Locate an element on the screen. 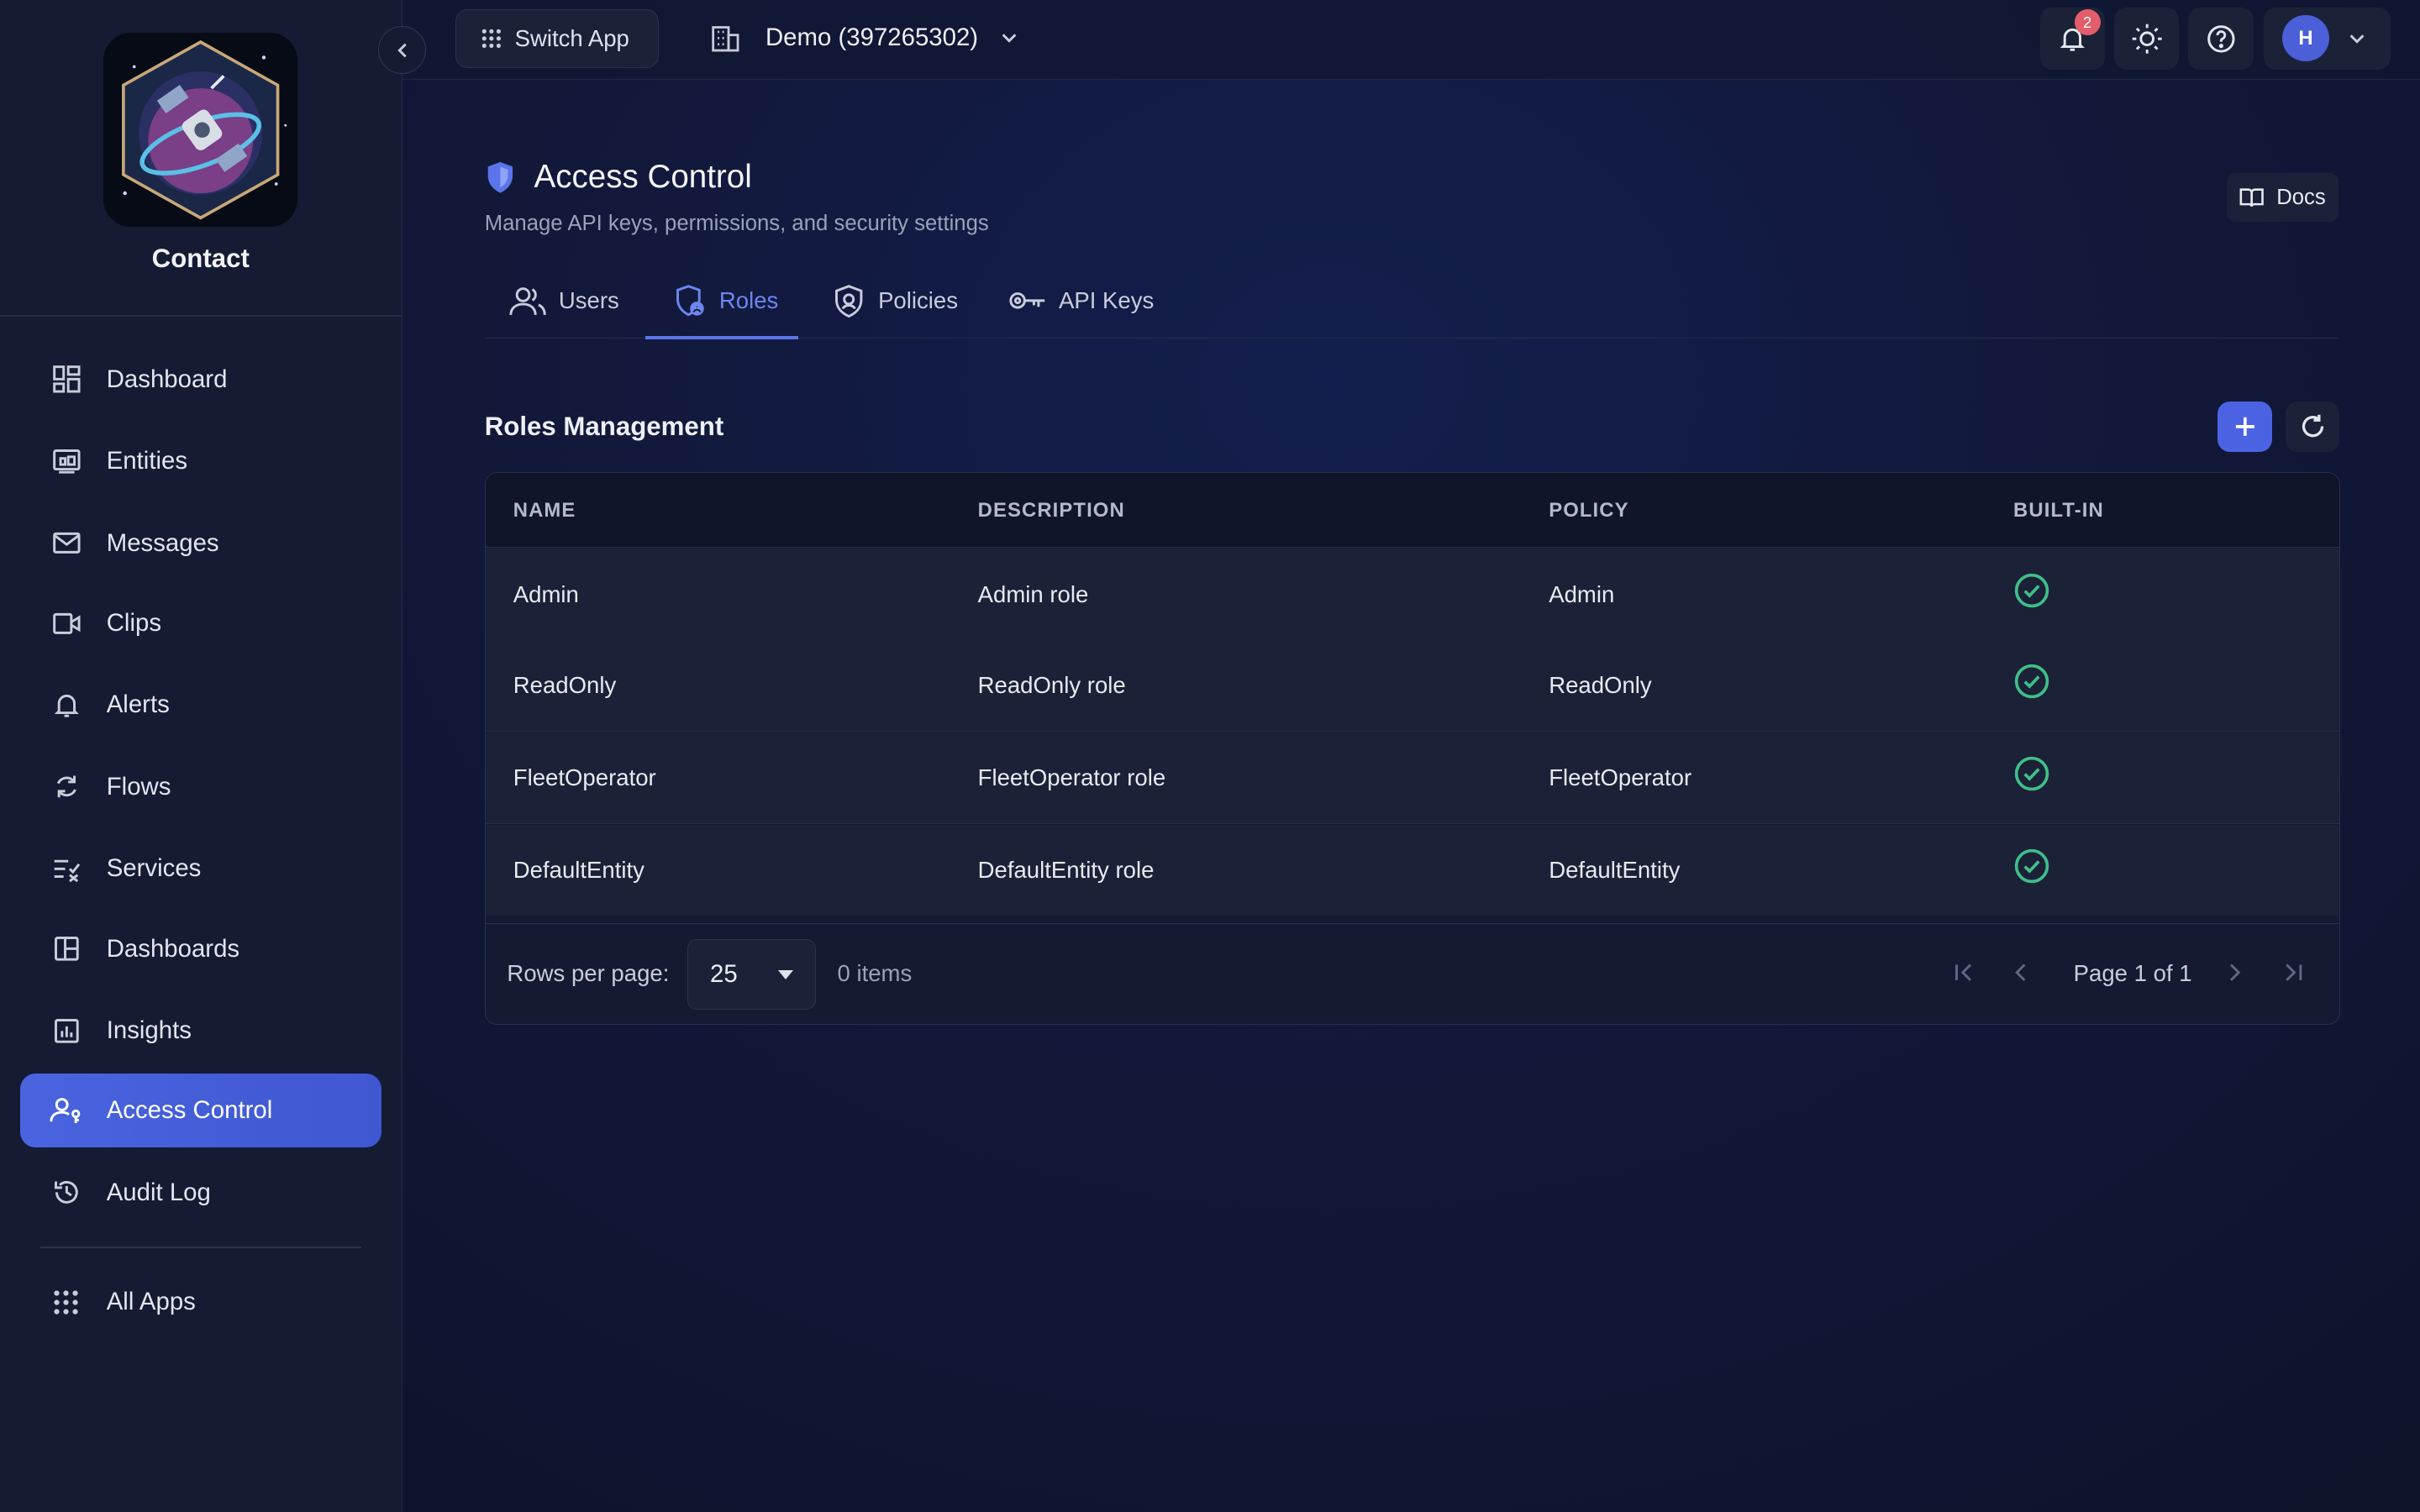 Image resolution: width=2420 pixels, height=1512 pixels. last-page-icon is located at coordinates (2294, 972).